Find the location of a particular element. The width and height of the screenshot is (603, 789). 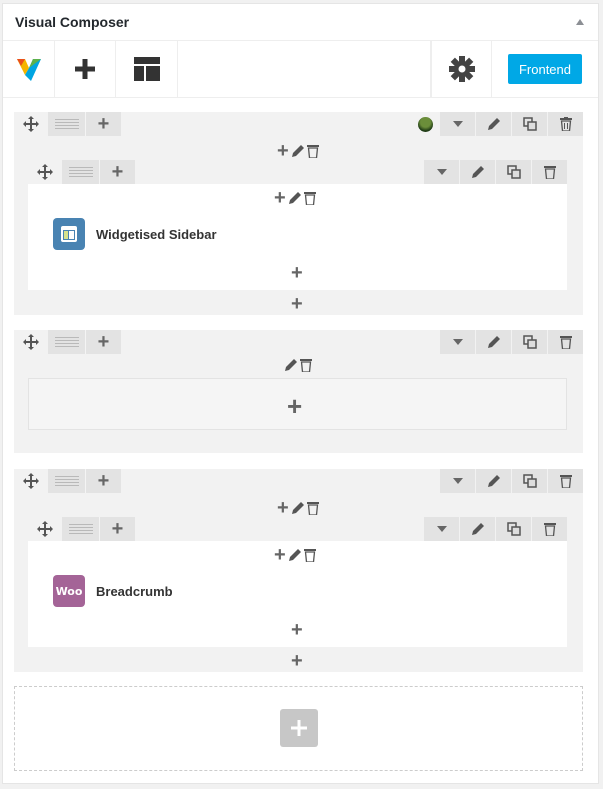

add-row-zone is located at coordinates (298, 728).